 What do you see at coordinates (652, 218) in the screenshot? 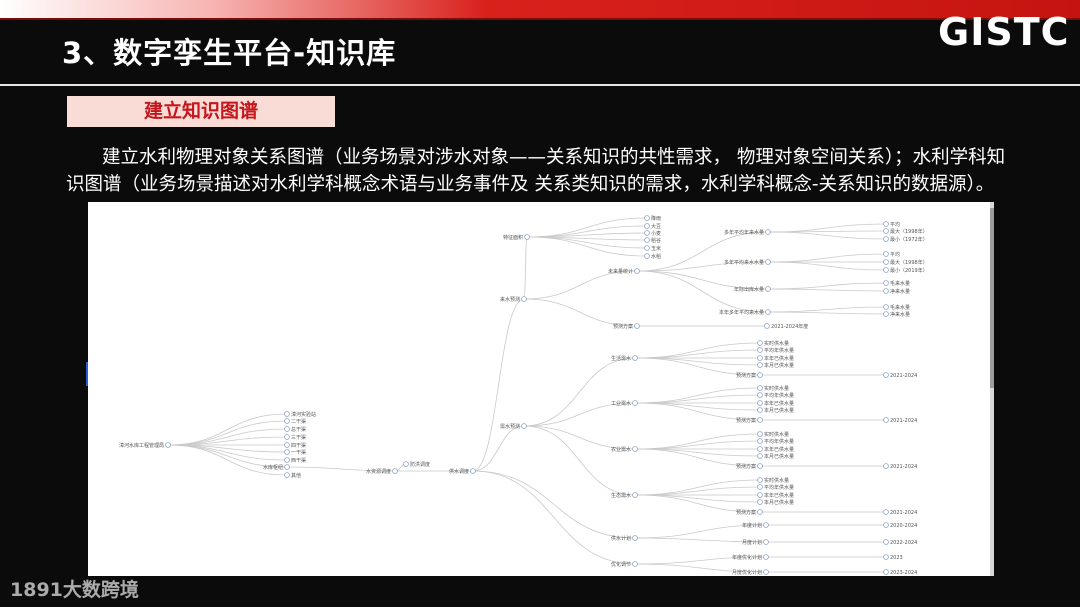
I see `graph-node: 降雨` at bounding box center [652, 218].